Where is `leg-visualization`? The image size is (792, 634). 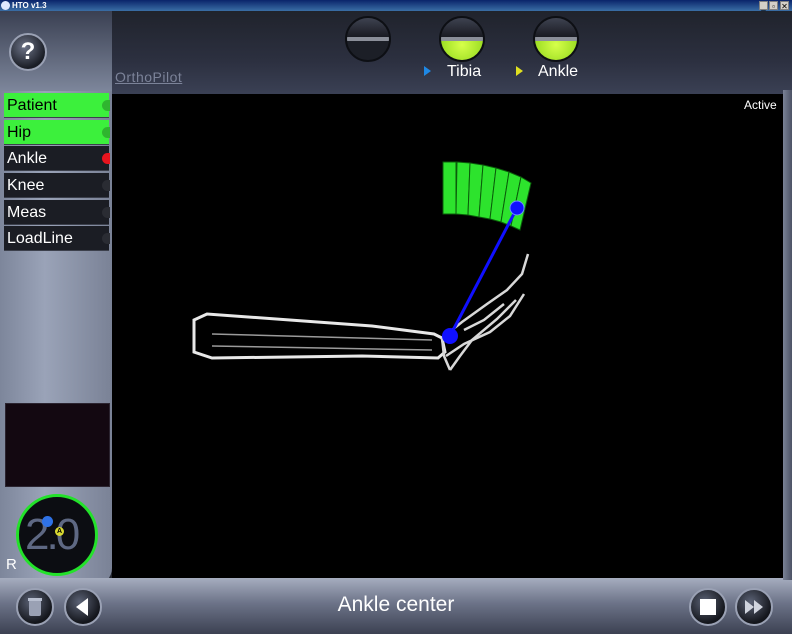
leg-visualization is located at coordinates (362, 266).